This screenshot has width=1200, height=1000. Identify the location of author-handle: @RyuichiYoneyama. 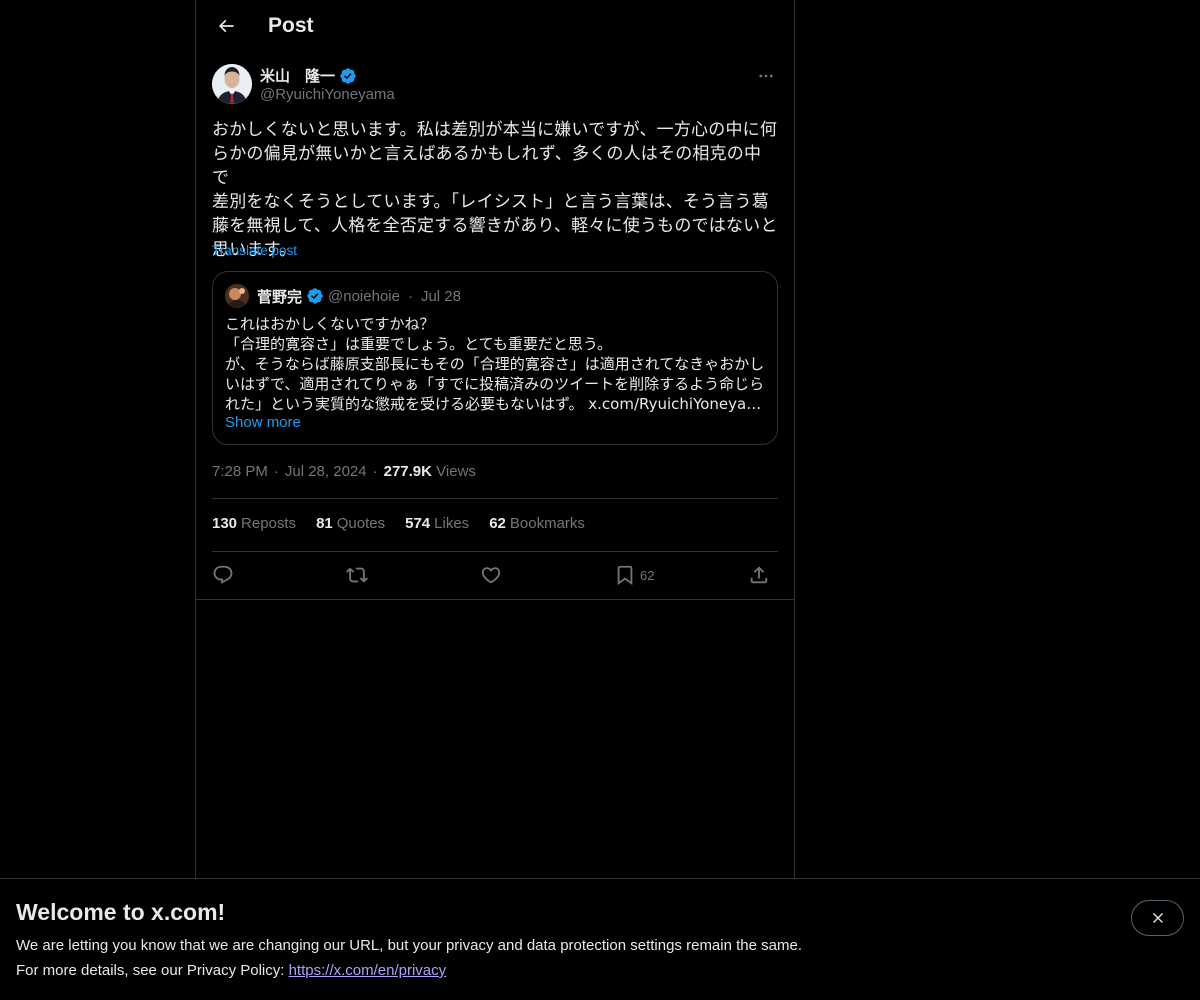
(327, 94).